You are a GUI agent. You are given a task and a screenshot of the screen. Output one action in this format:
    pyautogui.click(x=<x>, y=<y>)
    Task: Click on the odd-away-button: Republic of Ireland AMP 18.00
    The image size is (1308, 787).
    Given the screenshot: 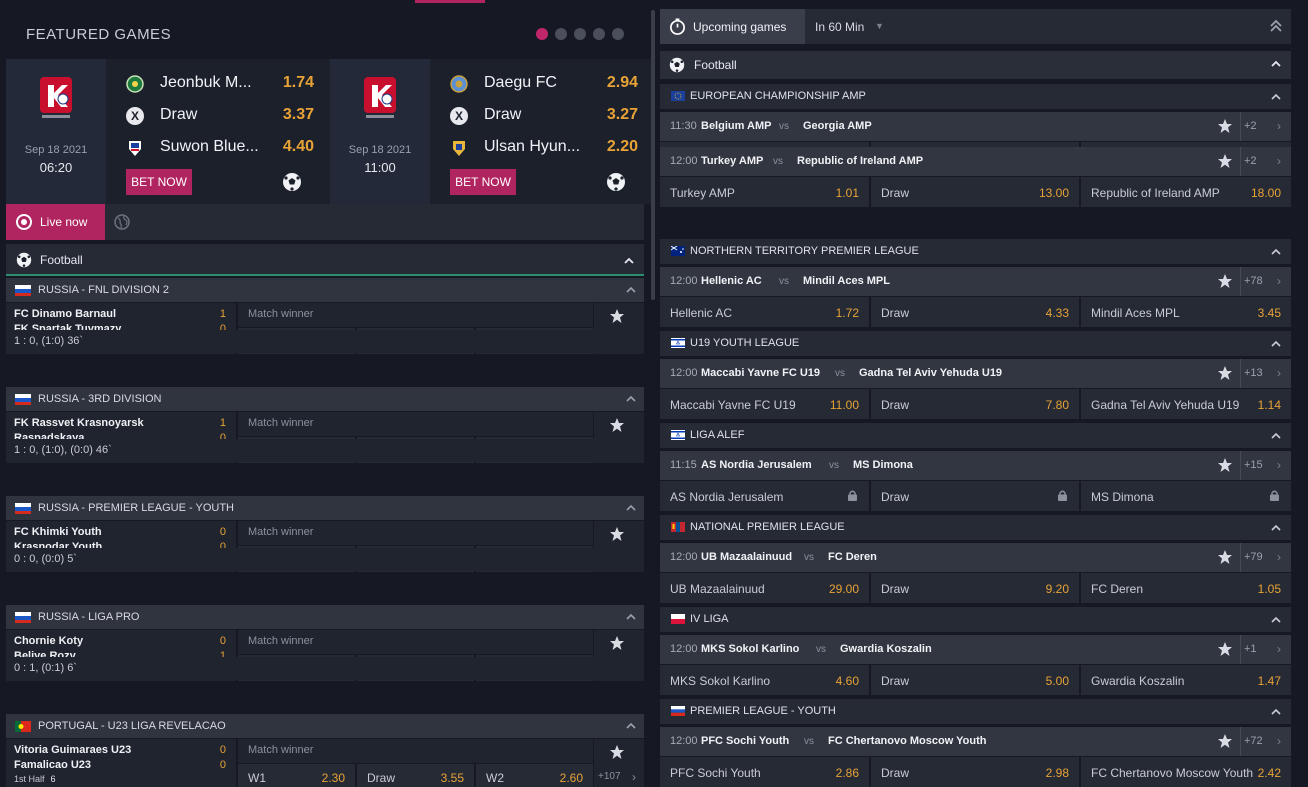 What is the action you would take?
    pyautogui.click(x=1186, y=192)
    